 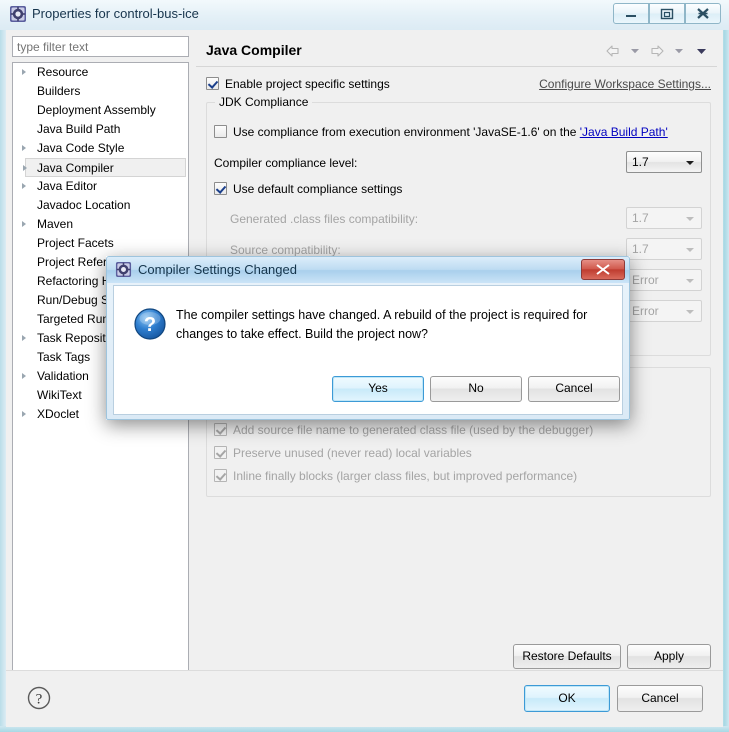 I want to click on sidebar-item-label: Project Facets, so click(x=75, y=243).